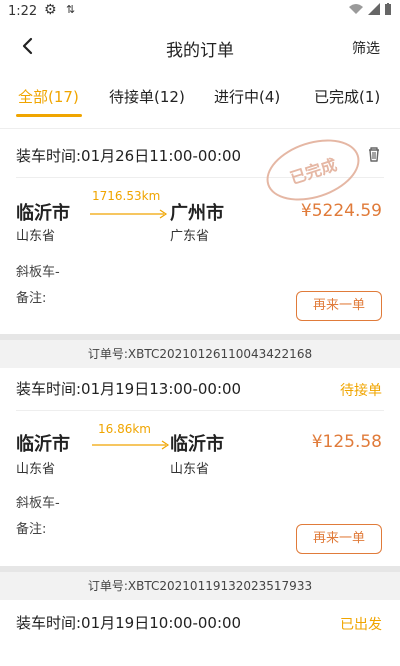 This screenshot has width=400, height=666. I want to click on status-icons, so click(370, 9).